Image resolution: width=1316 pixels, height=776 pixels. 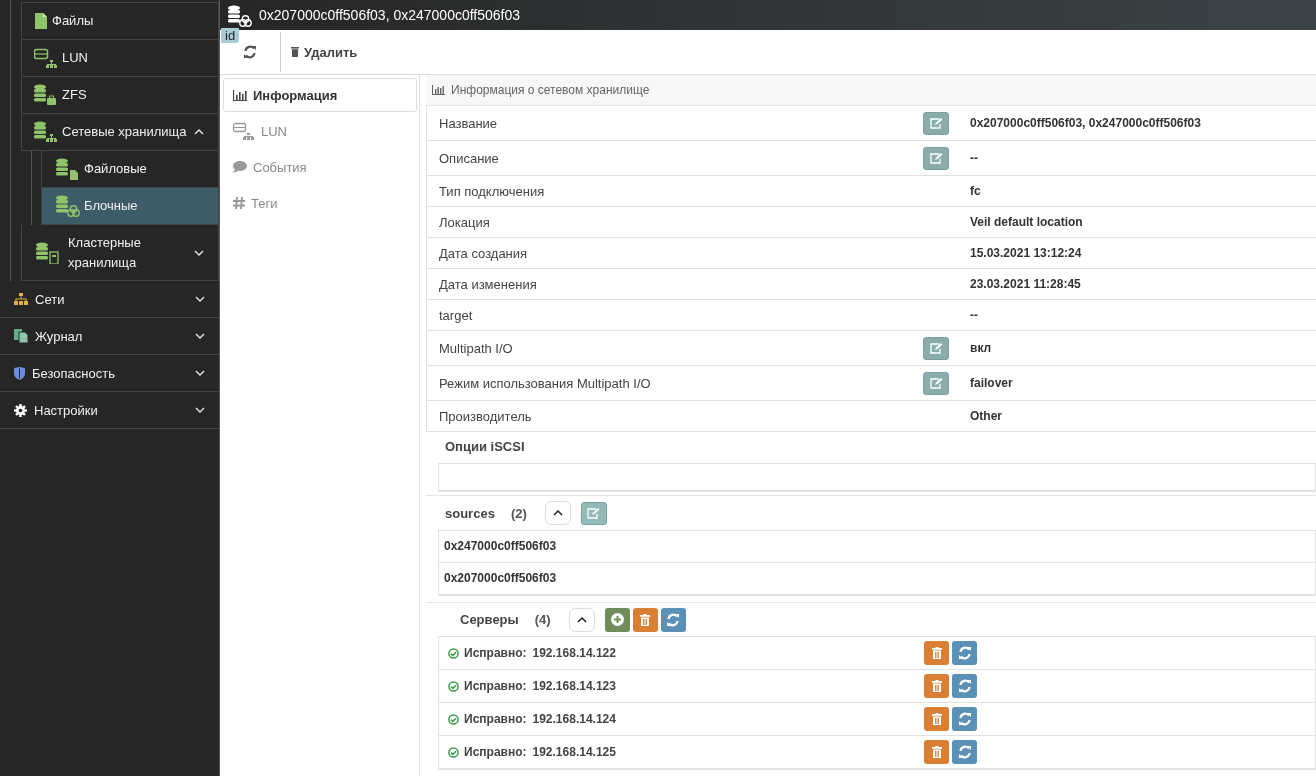 I want to click on field-value: 23.03.2021 11:28:45, so click(x=1025, y=284).